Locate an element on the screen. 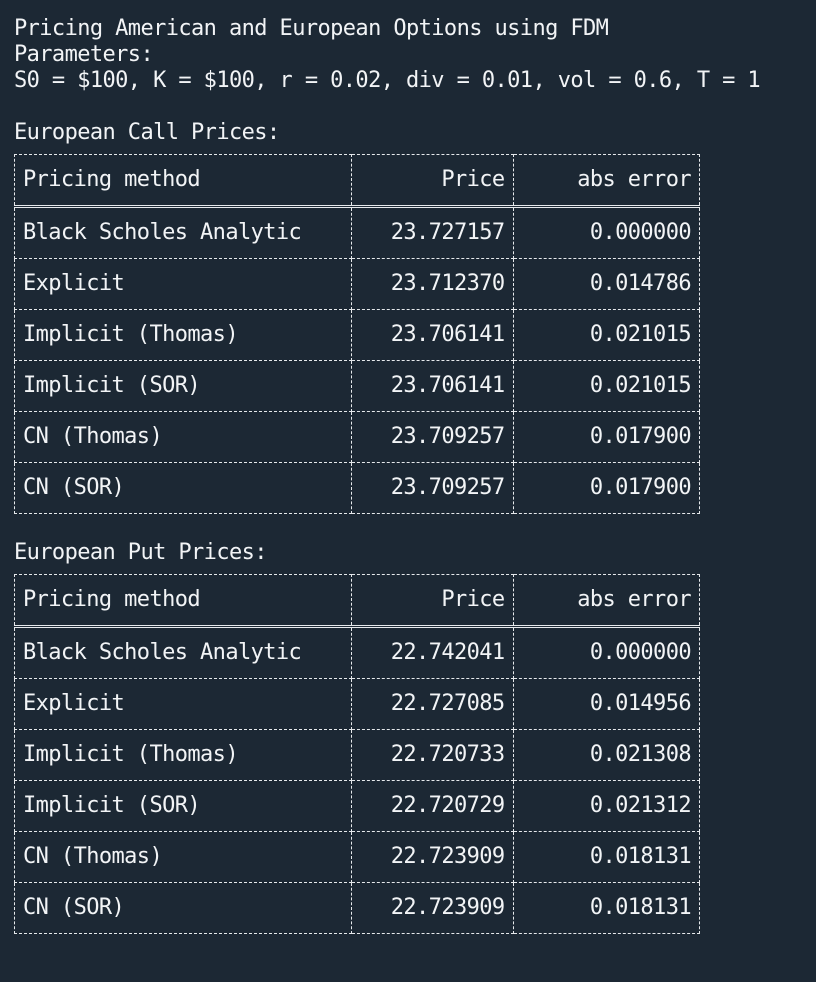 The width and height of the screenshot is (816, 982). table-row: CN (SOR) 23.709257 0.017900 is located at coordinates (357, 488).